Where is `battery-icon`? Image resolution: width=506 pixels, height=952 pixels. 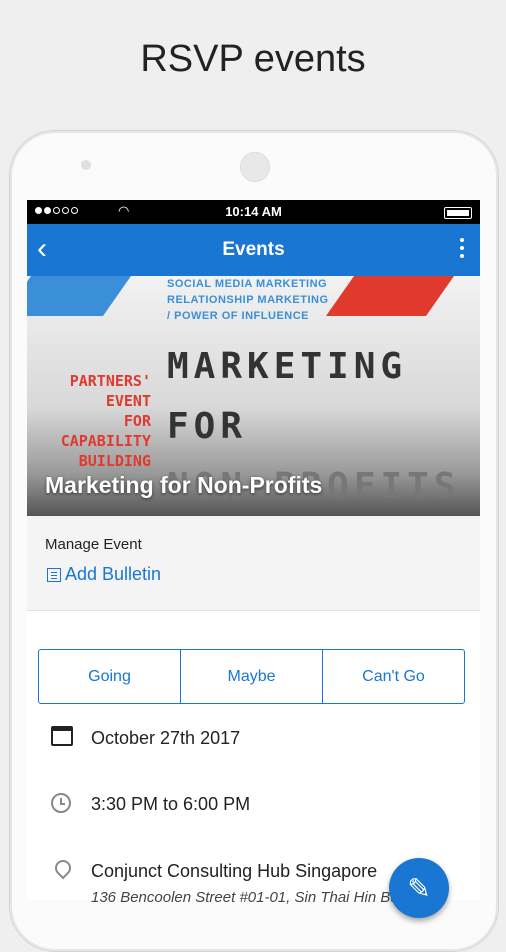 battery-icon is located at coordinates (458, 213).